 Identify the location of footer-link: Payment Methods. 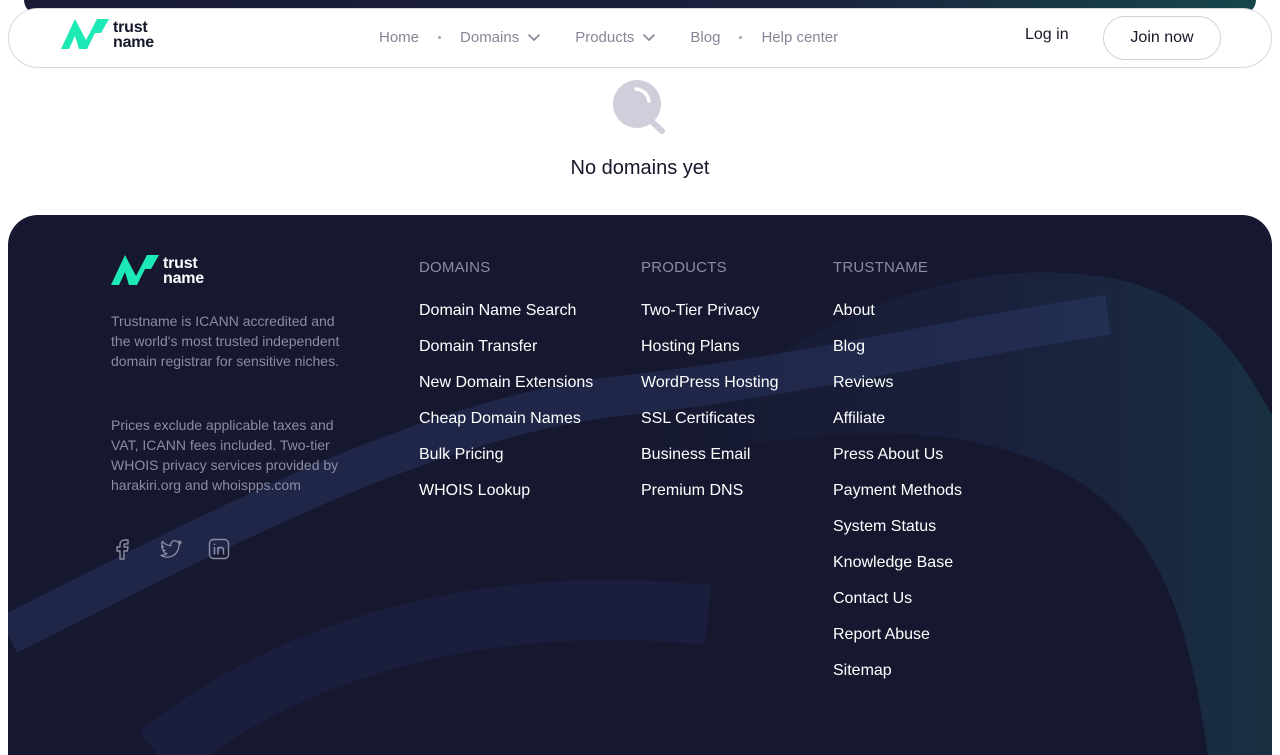
(897, 499).